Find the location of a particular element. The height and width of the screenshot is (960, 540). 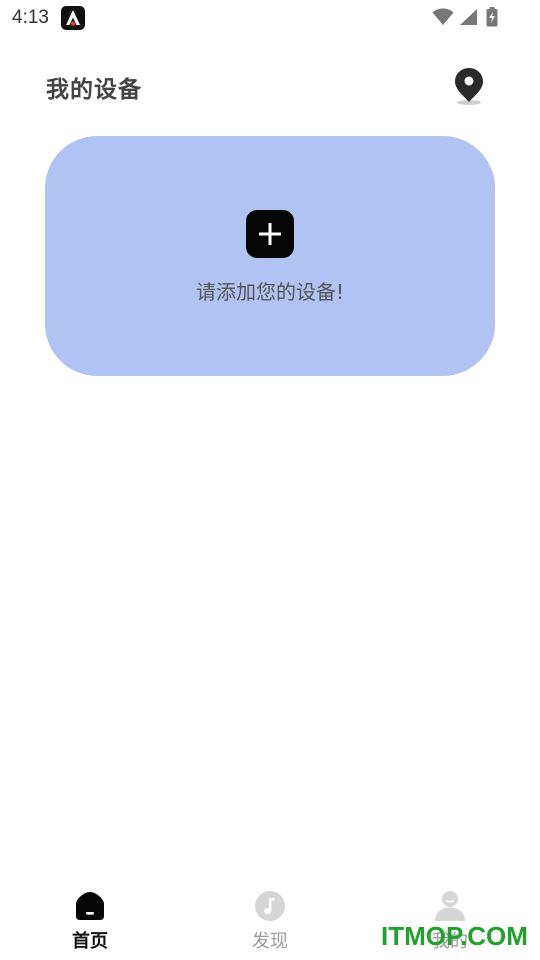

status-bar: 4:13 is located at coordinates (270, 18).